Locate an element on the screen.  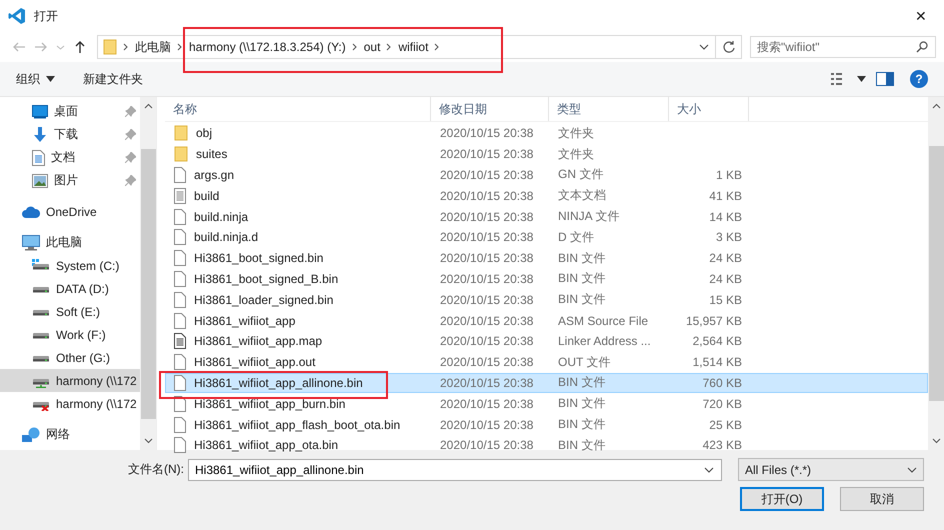
sidebar-item: OneDrive is located at coordinates (70, 211).